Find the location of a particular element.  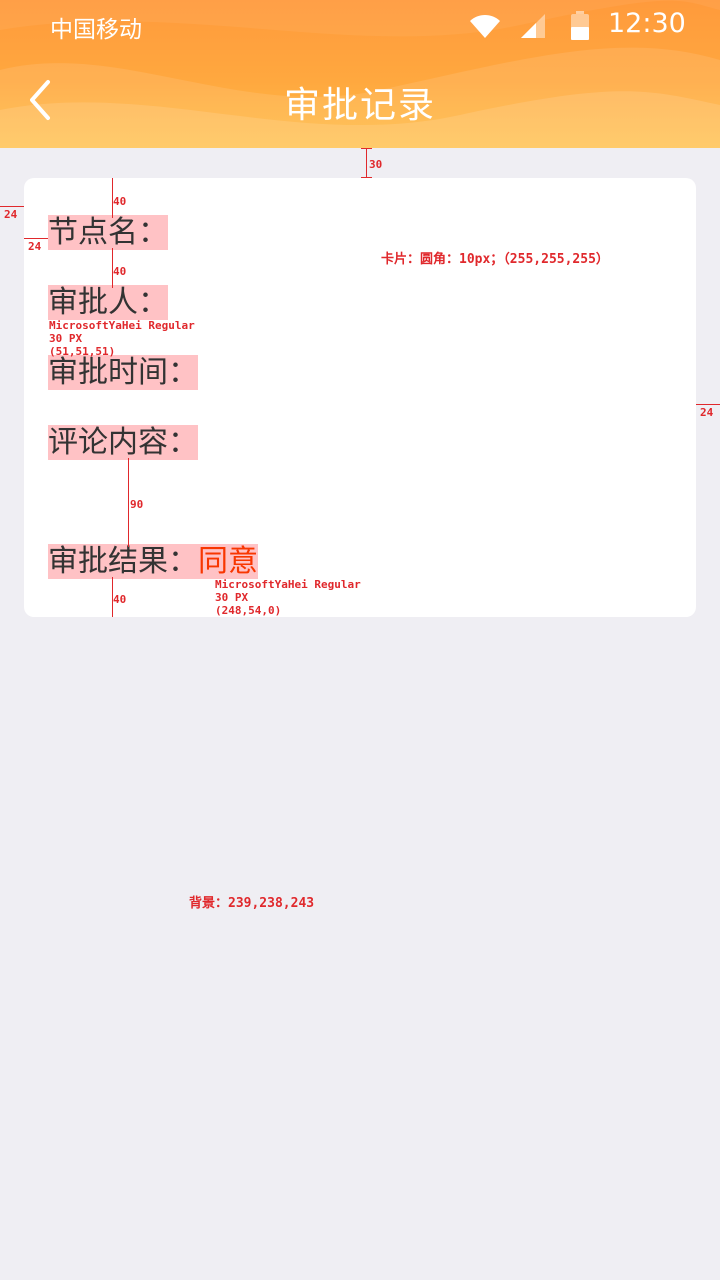

dim-line-comment-gap is located at coordinates (128, 502).